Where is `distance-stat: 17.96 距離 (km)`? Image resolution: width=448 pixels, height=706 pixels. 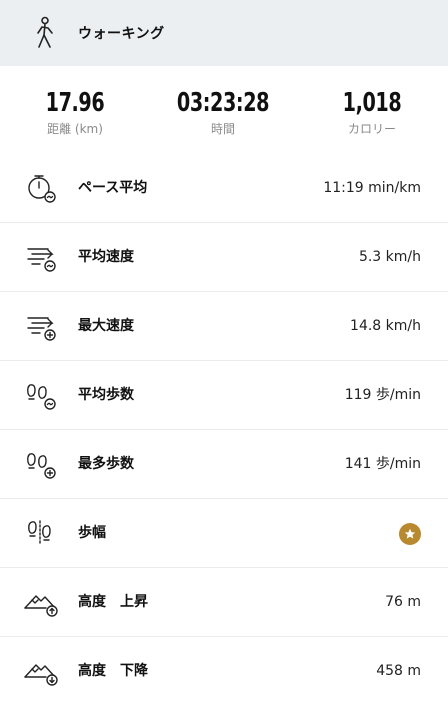 distance-stat: 17.96 距離 (km) is located at coordinates (75, 111).